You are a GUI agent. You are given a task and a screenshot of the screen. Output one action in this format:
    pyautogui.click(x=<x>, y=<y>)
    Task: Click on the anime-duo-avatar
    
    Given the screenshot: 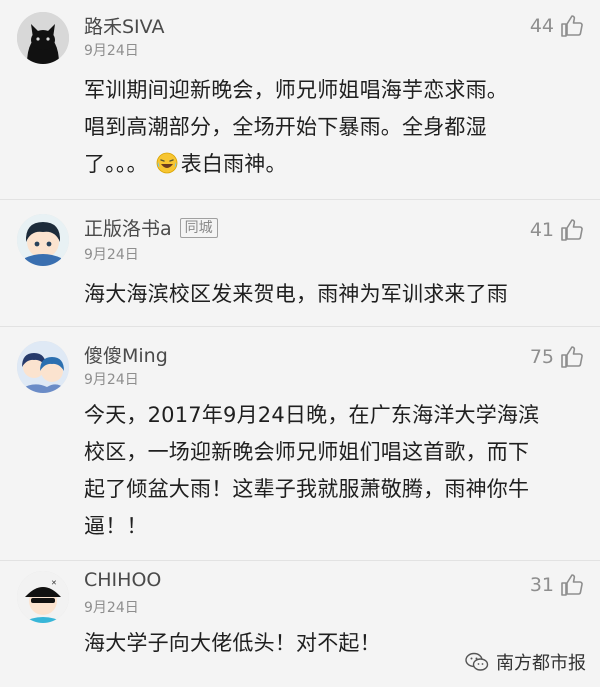 What is the action you would take?
    pyautogui.click(x=43, y=367)
    